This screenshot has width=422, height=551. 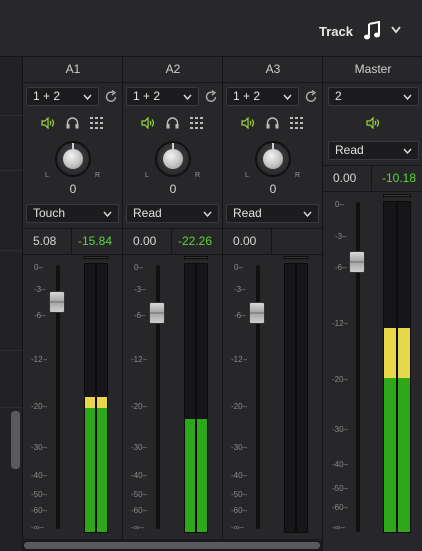 I want to click on peak-box: -22.26, so click(x=197, y=241).